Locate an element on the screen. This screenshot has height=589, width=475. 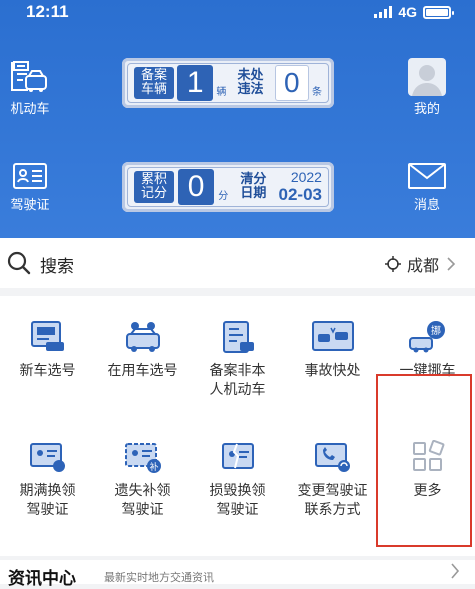
news-center: 资讯中心 最新实时地方交通资讯 is located at coordinates (237, 574).